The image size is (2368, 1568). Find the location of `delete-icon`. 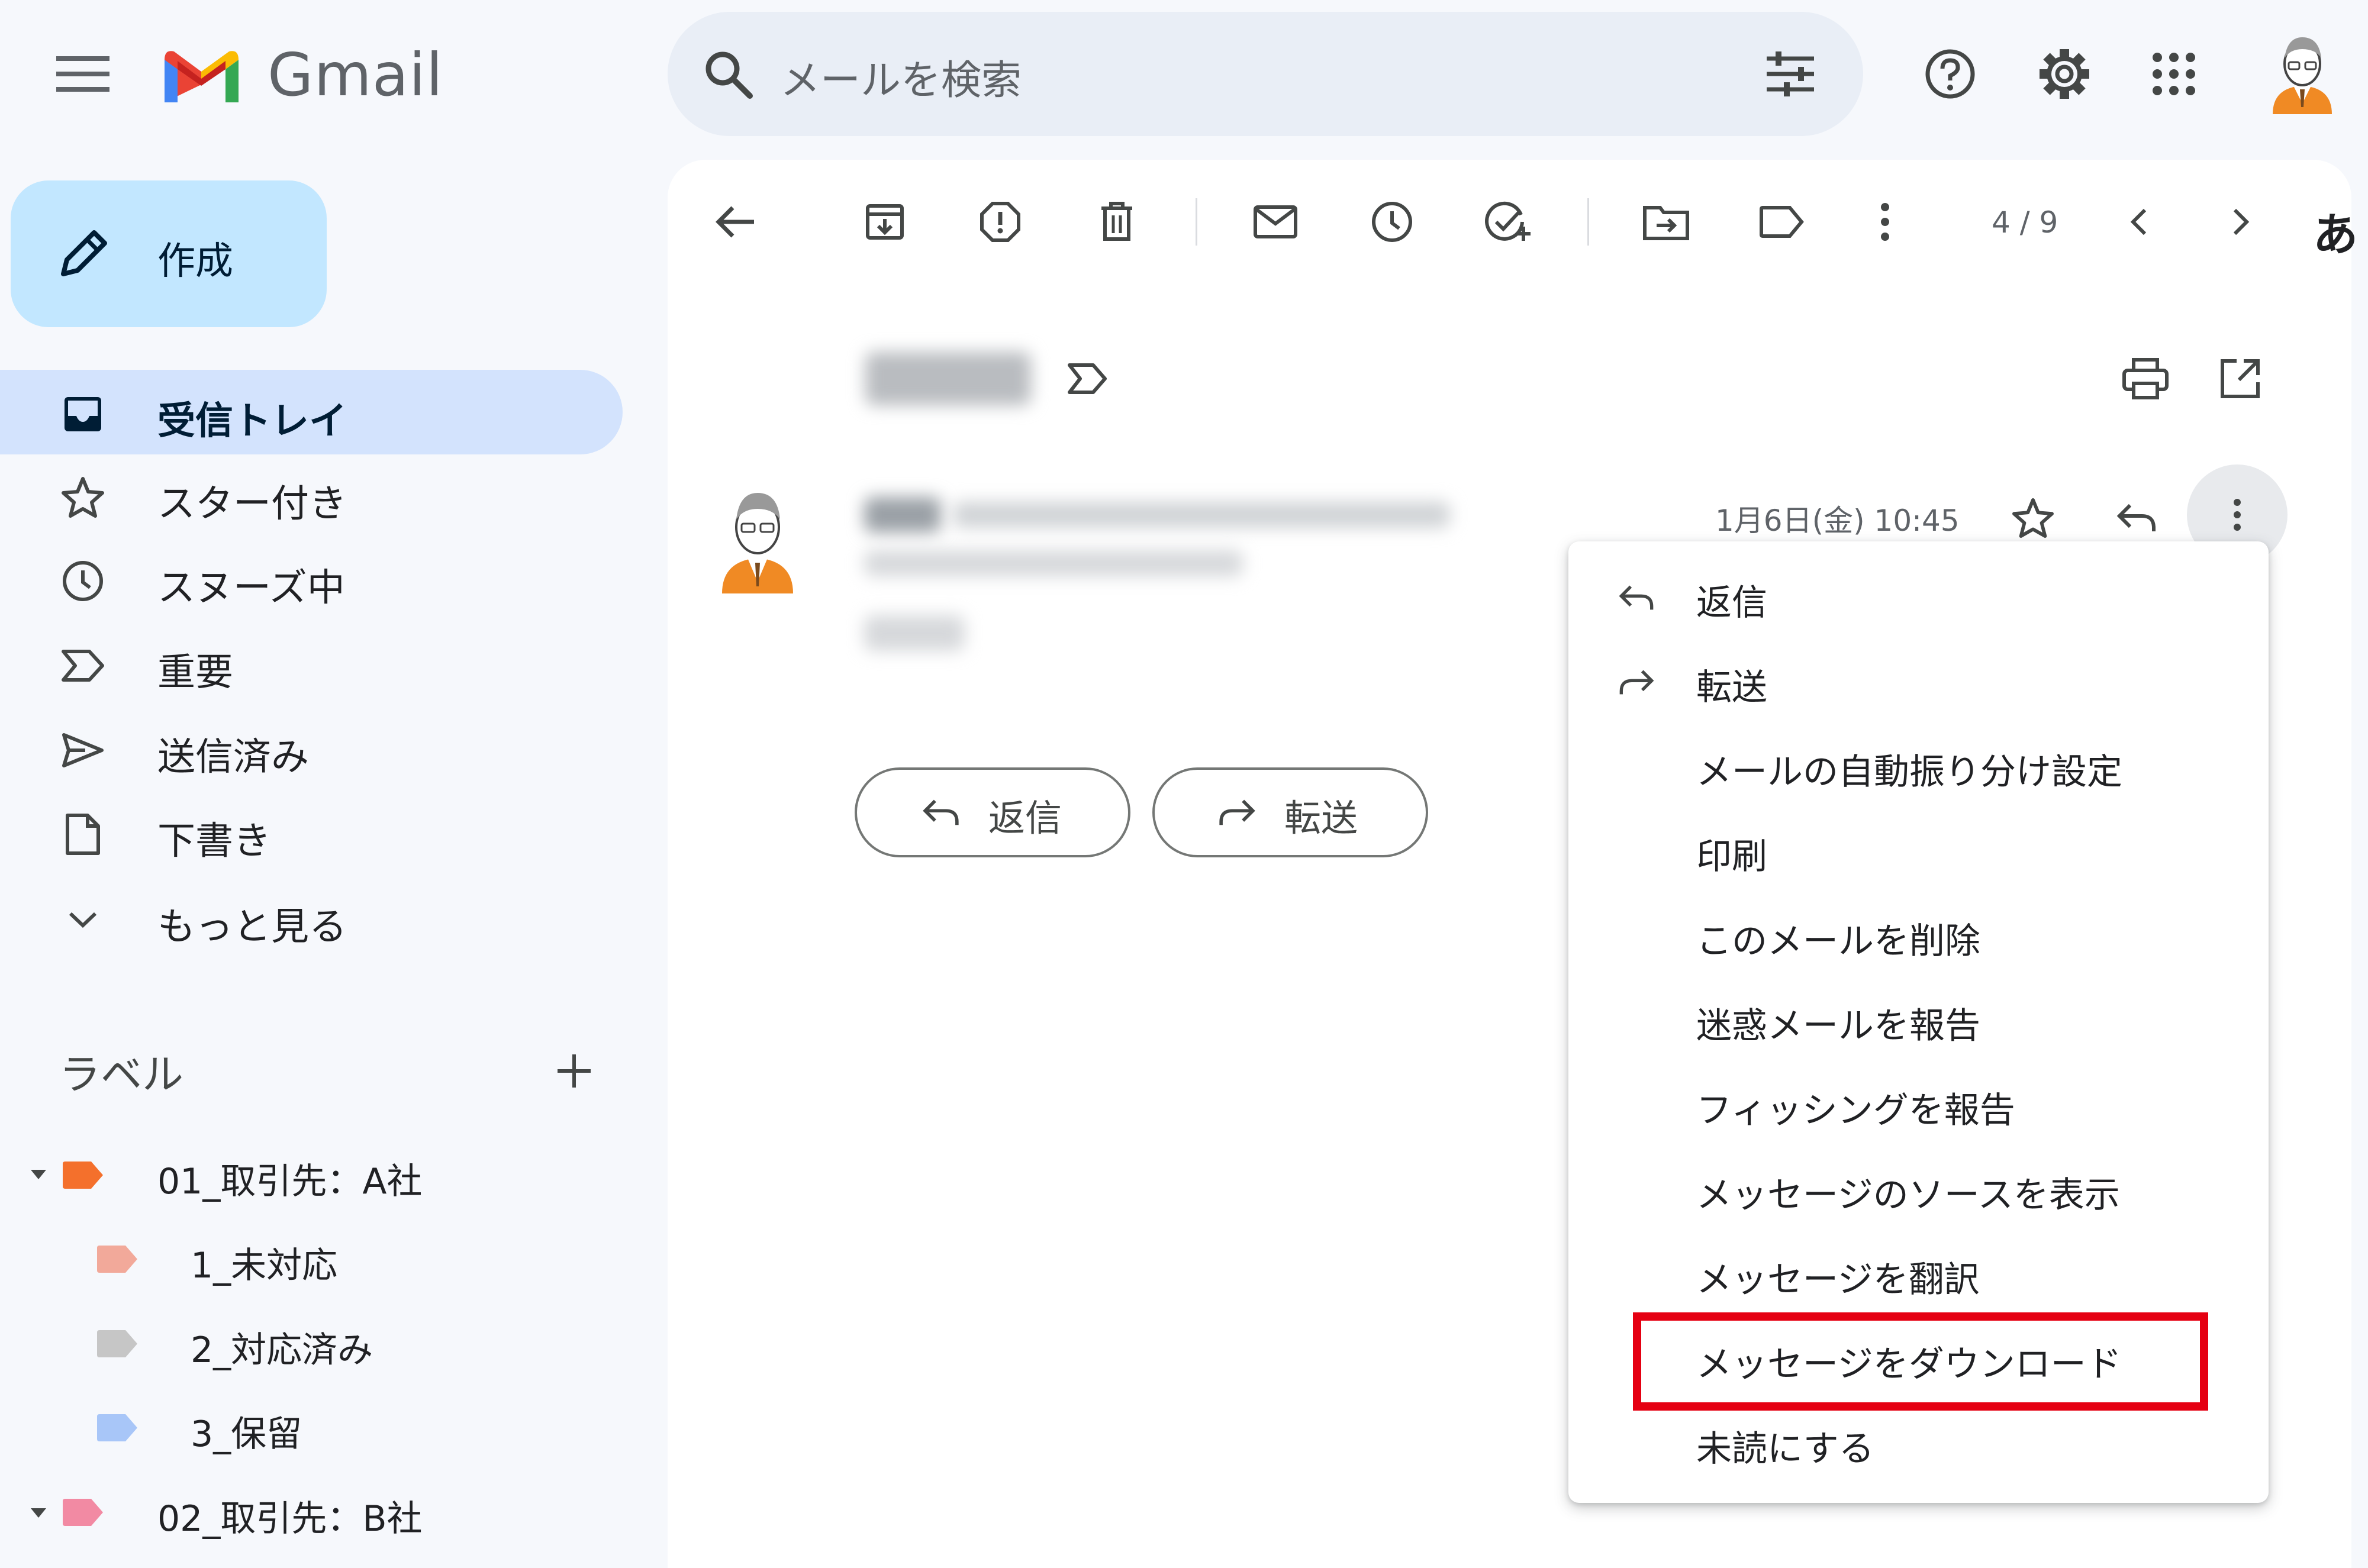

delete-icon is located at coordinates (1116, 222).